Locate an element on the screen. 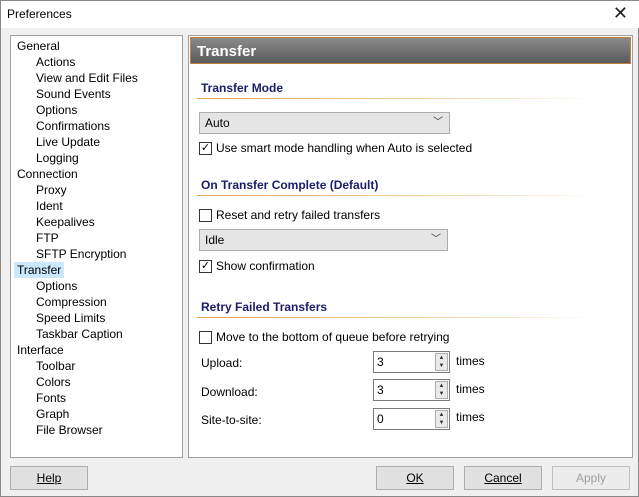  panel-header: Transfer is located at coordinates (410, 50).